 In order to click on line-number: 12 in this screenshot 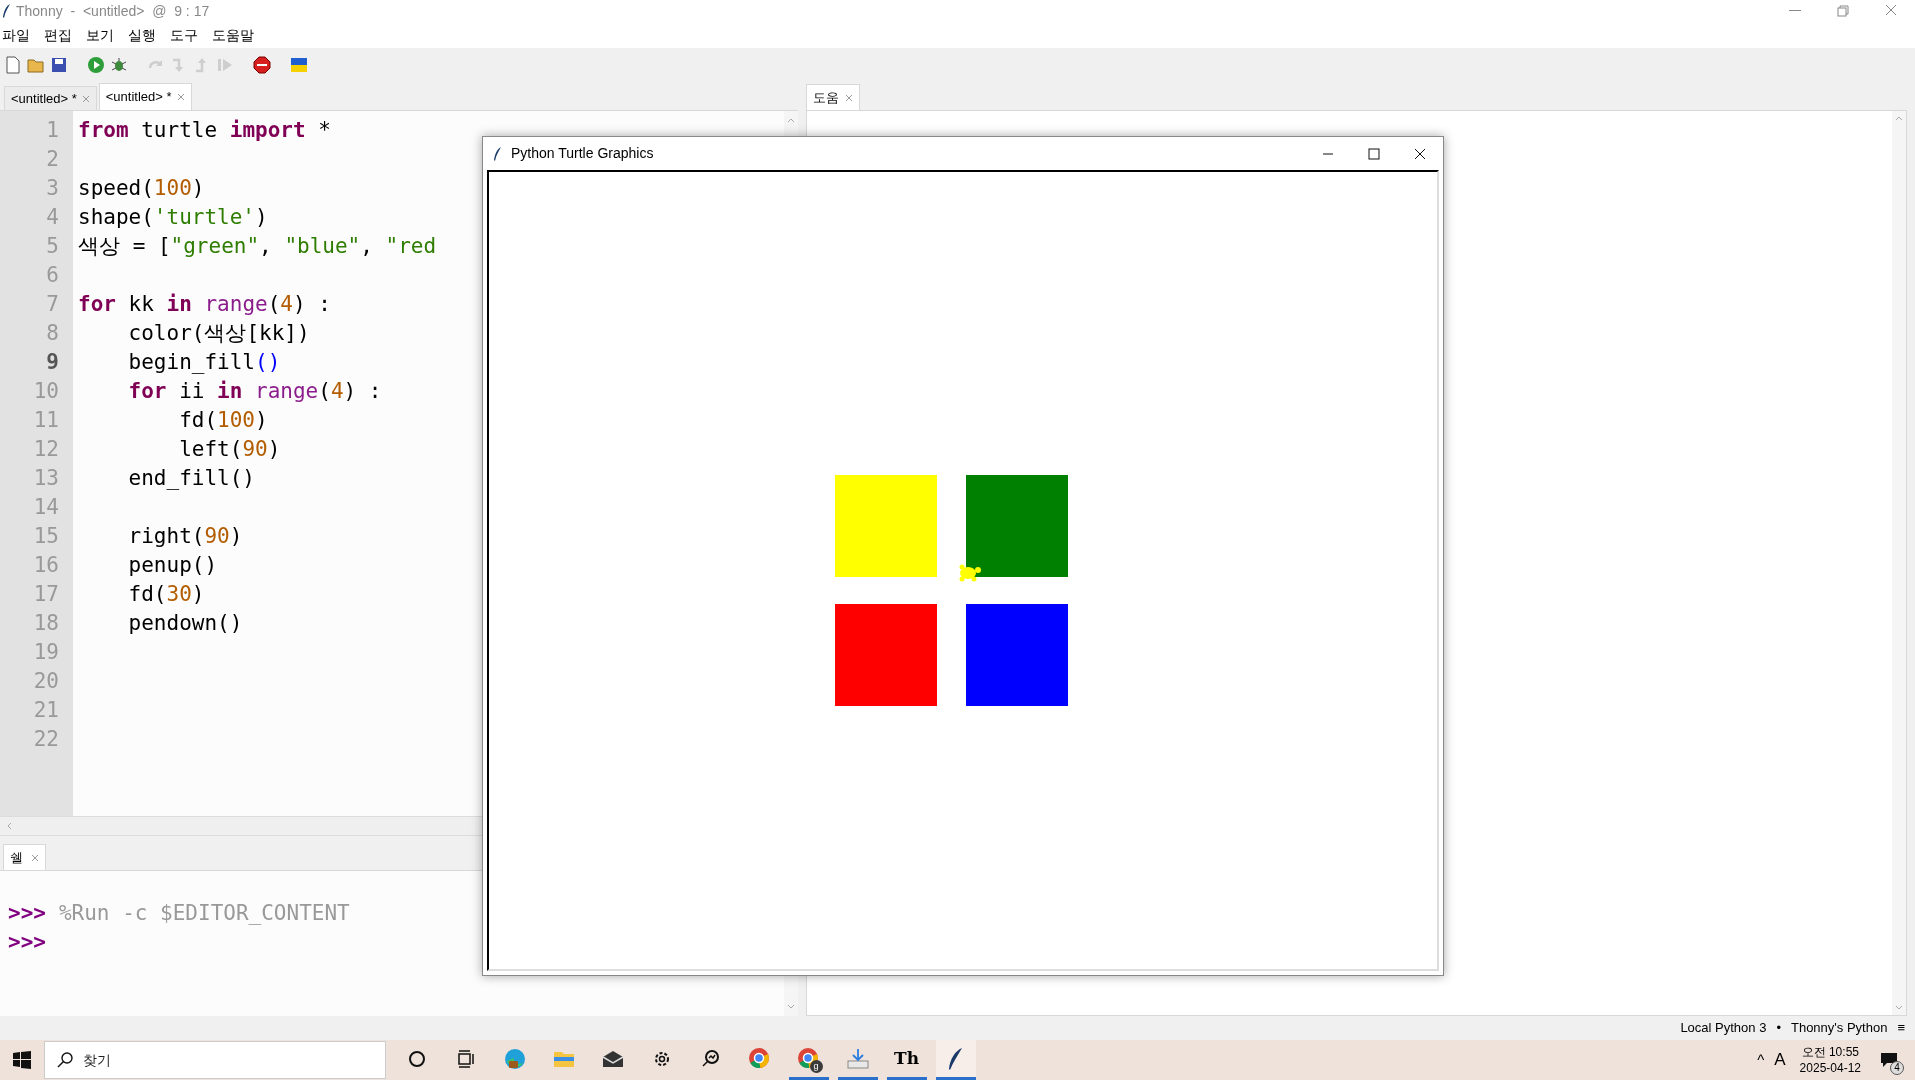, I will do `click(45, 449)`.